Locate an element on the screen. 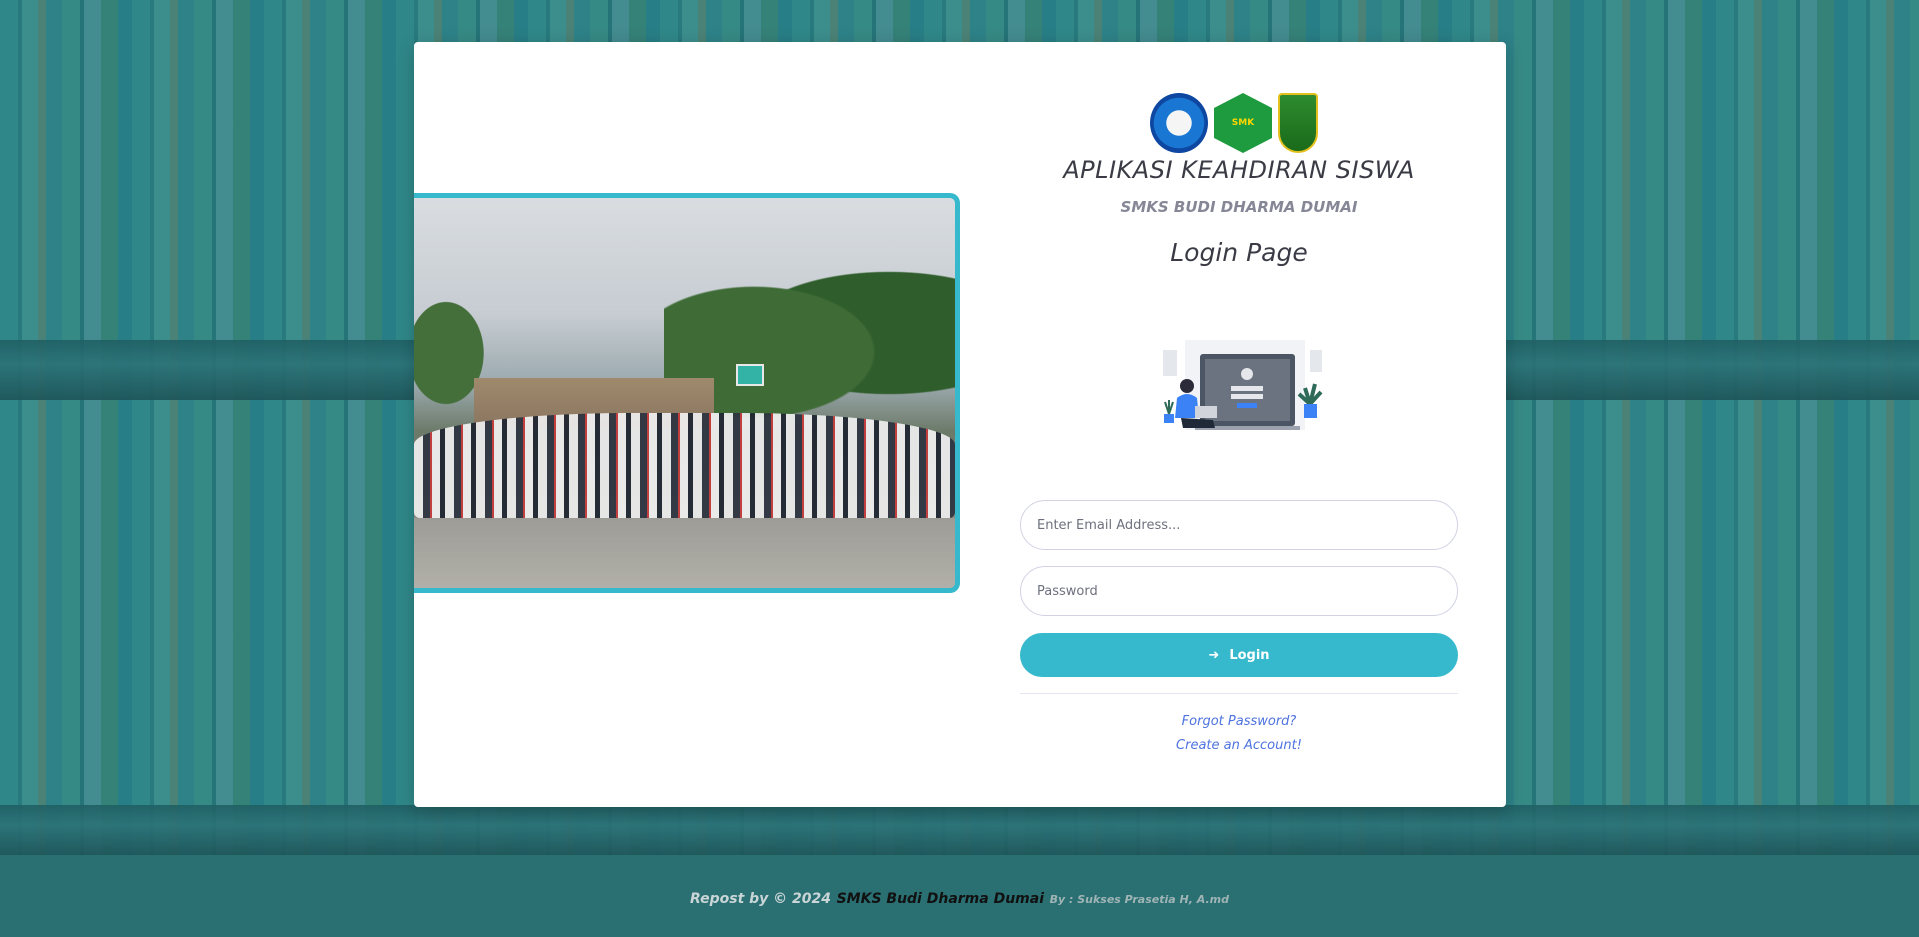 The image size is (1919, 937). forgot-password-link: Forgot Password? is located at coordinates (1239, 721).